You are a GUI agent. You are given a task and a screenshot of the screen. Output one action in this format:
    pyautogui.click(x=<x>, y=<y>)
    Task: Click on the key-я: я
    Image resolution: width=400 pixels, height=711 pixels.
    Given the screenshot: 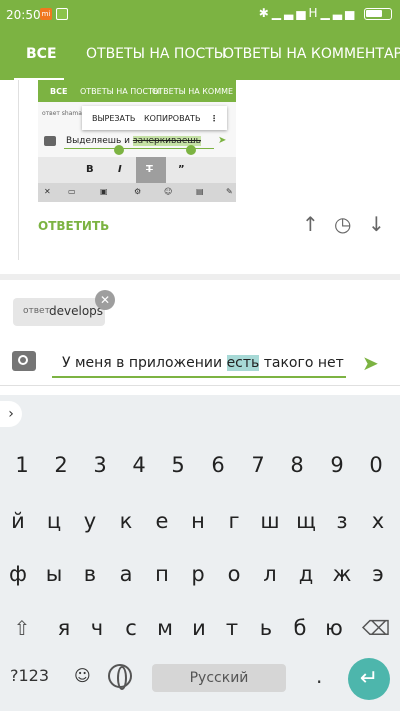 What is the action you would take?
    pyautogui.click(x=64, y=628)
    